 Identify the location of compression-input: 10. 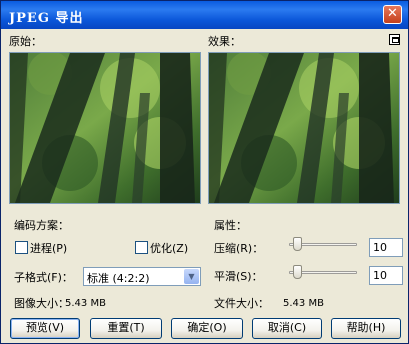
(386, 247).